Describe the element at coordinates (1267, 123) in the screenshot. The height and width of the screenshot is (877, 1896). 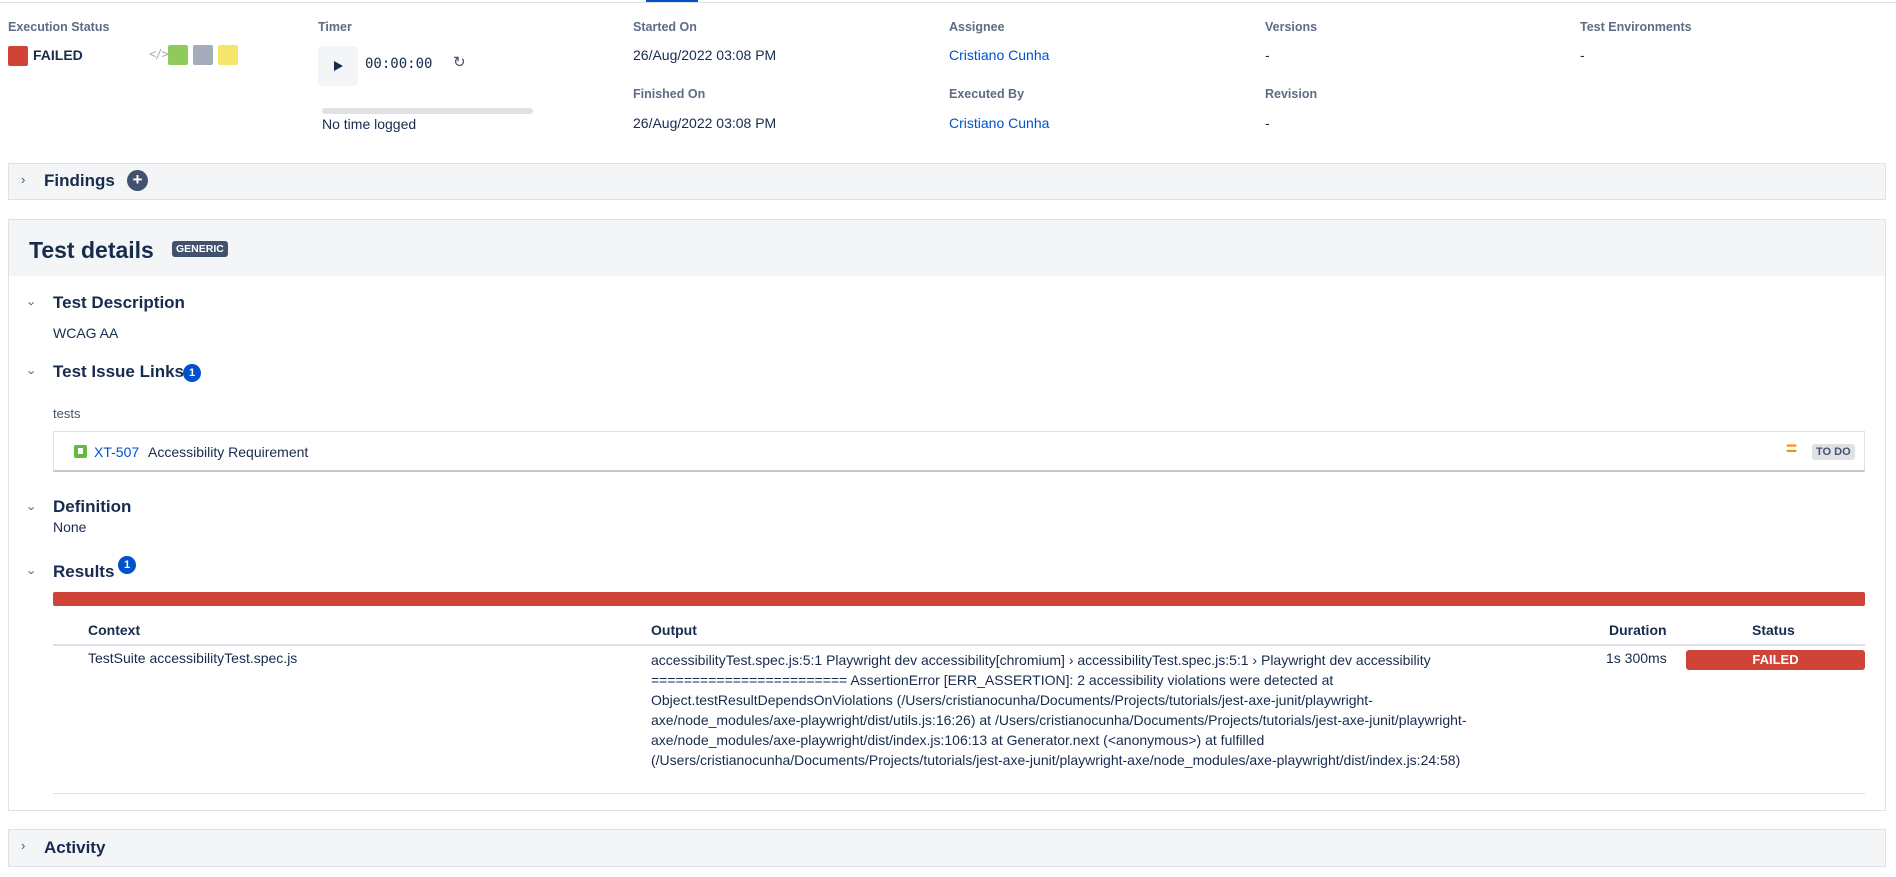
I see `revision-value: -` at that location.